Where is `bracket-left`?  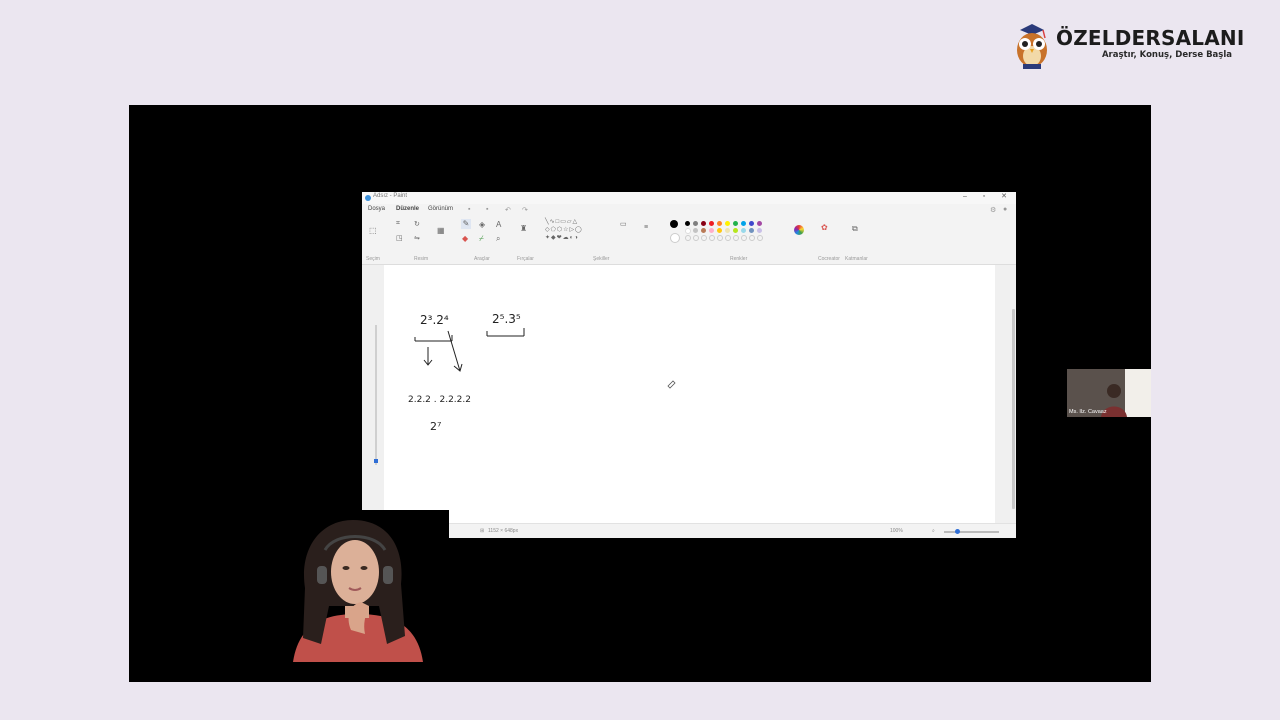
bracket-left is located at coordinates (433, 338).